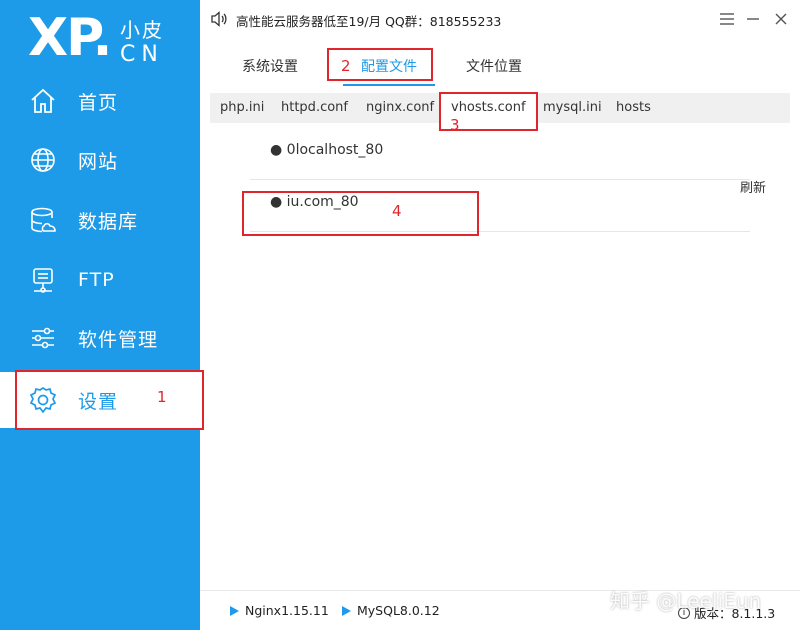 The width and height of the screenshot is (800, 630). What do you see at coordinates (686, 601) in the screenshot?
I see `watermark: 知乎 @LeeJiEun` at bounding box center [686, 601].